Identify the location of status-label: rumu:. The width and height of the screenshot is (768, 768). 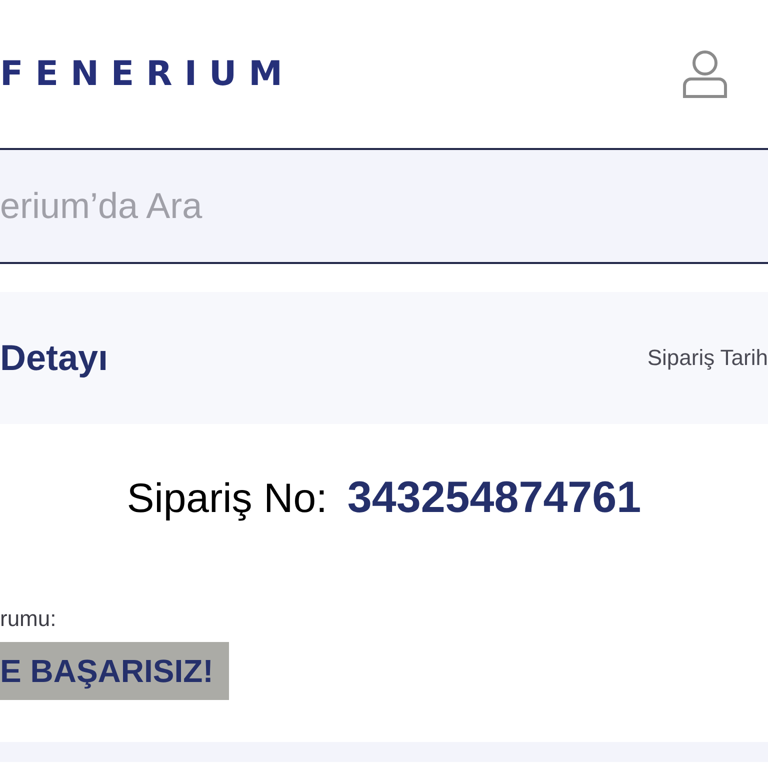
(28, 619).